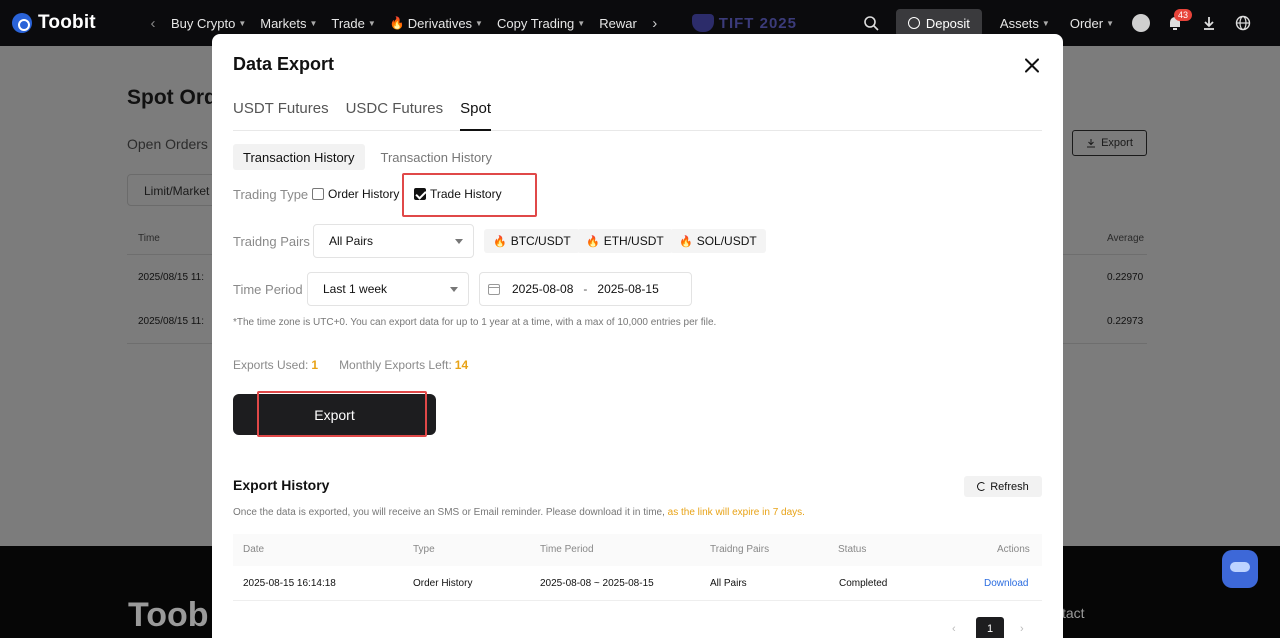  I want to click on pair-chip-eth: 🔥 ETH/USDT, so click(625, 241).